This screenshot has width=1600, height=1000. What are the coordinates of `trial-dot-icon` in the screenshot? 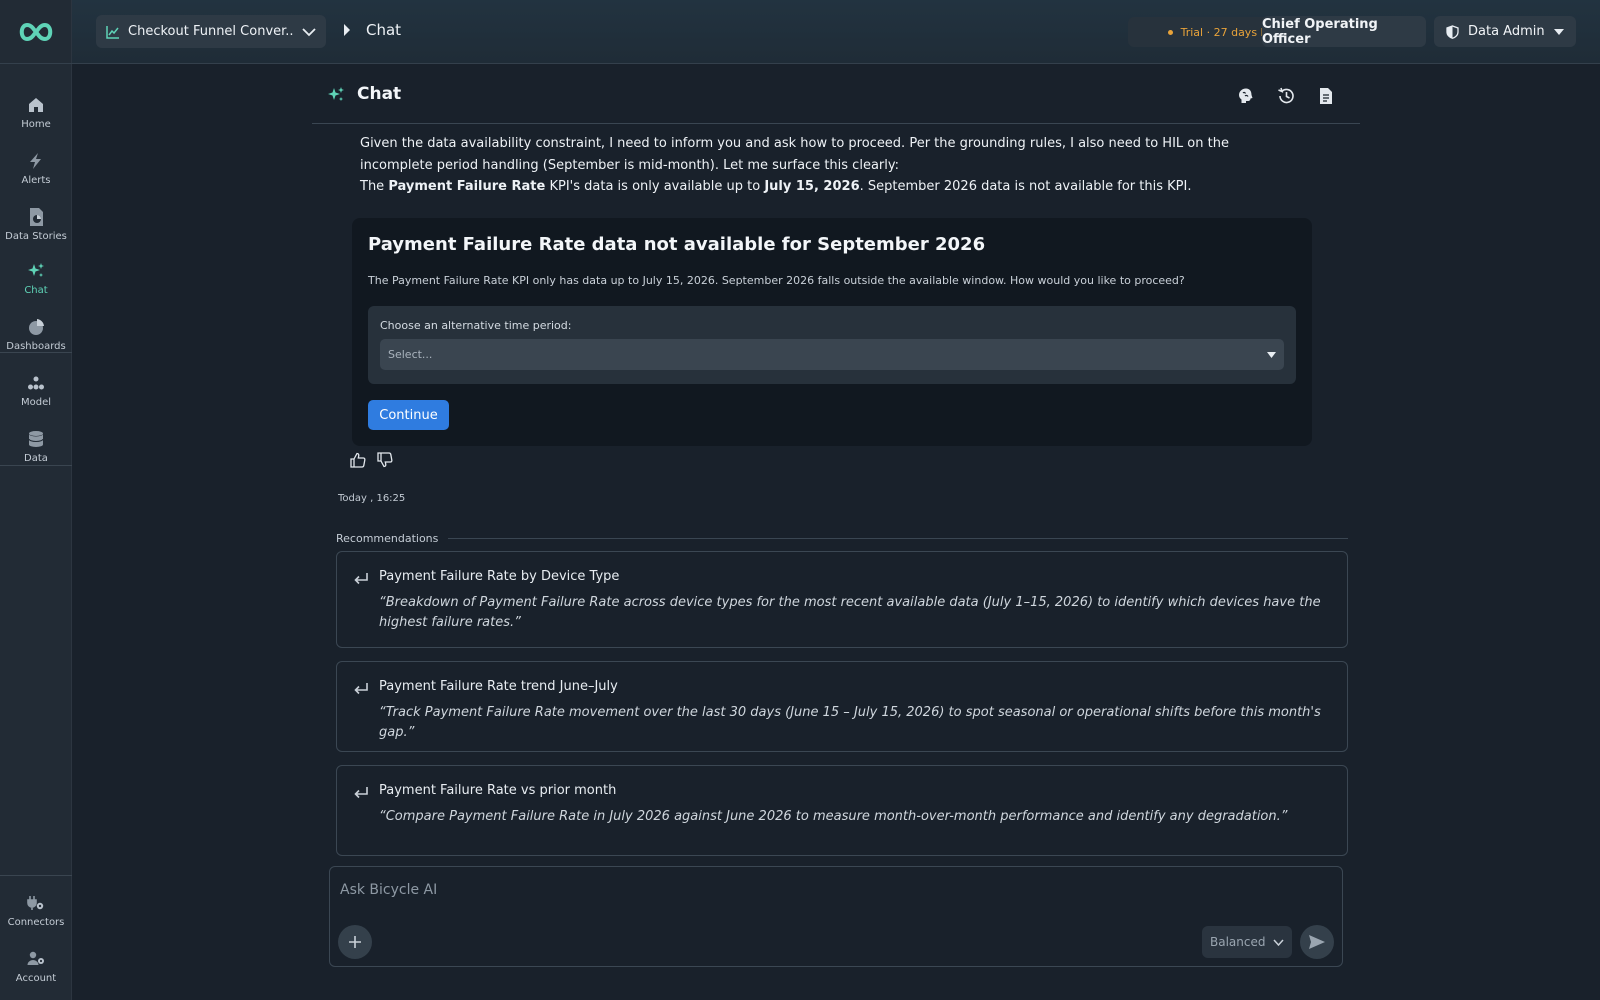 It's located at (1170, 32).